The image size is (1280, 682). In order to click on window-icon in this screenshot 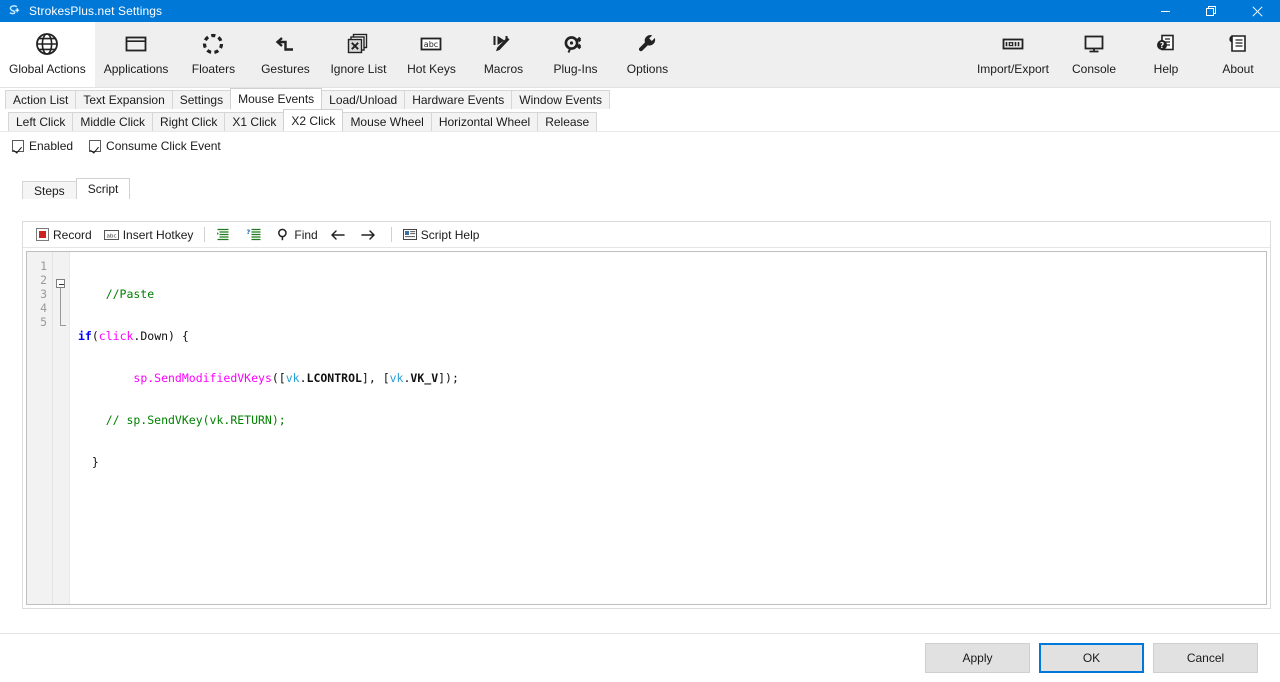, I will do `click(136, 44)`.